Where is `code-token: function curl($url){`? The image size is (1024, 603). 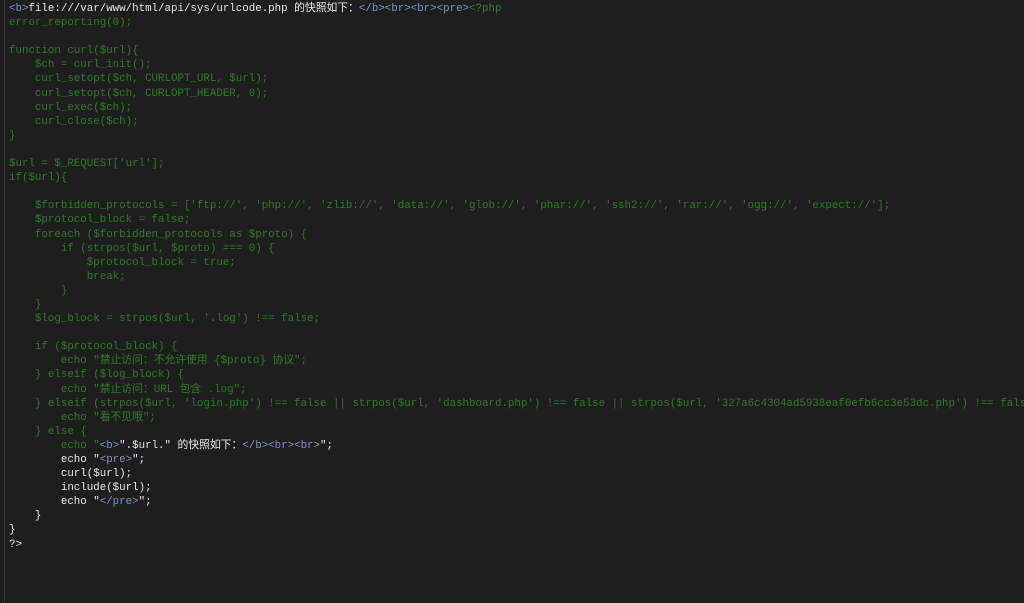 code-token: function curl($url){ is located at coordinates (74, 51).